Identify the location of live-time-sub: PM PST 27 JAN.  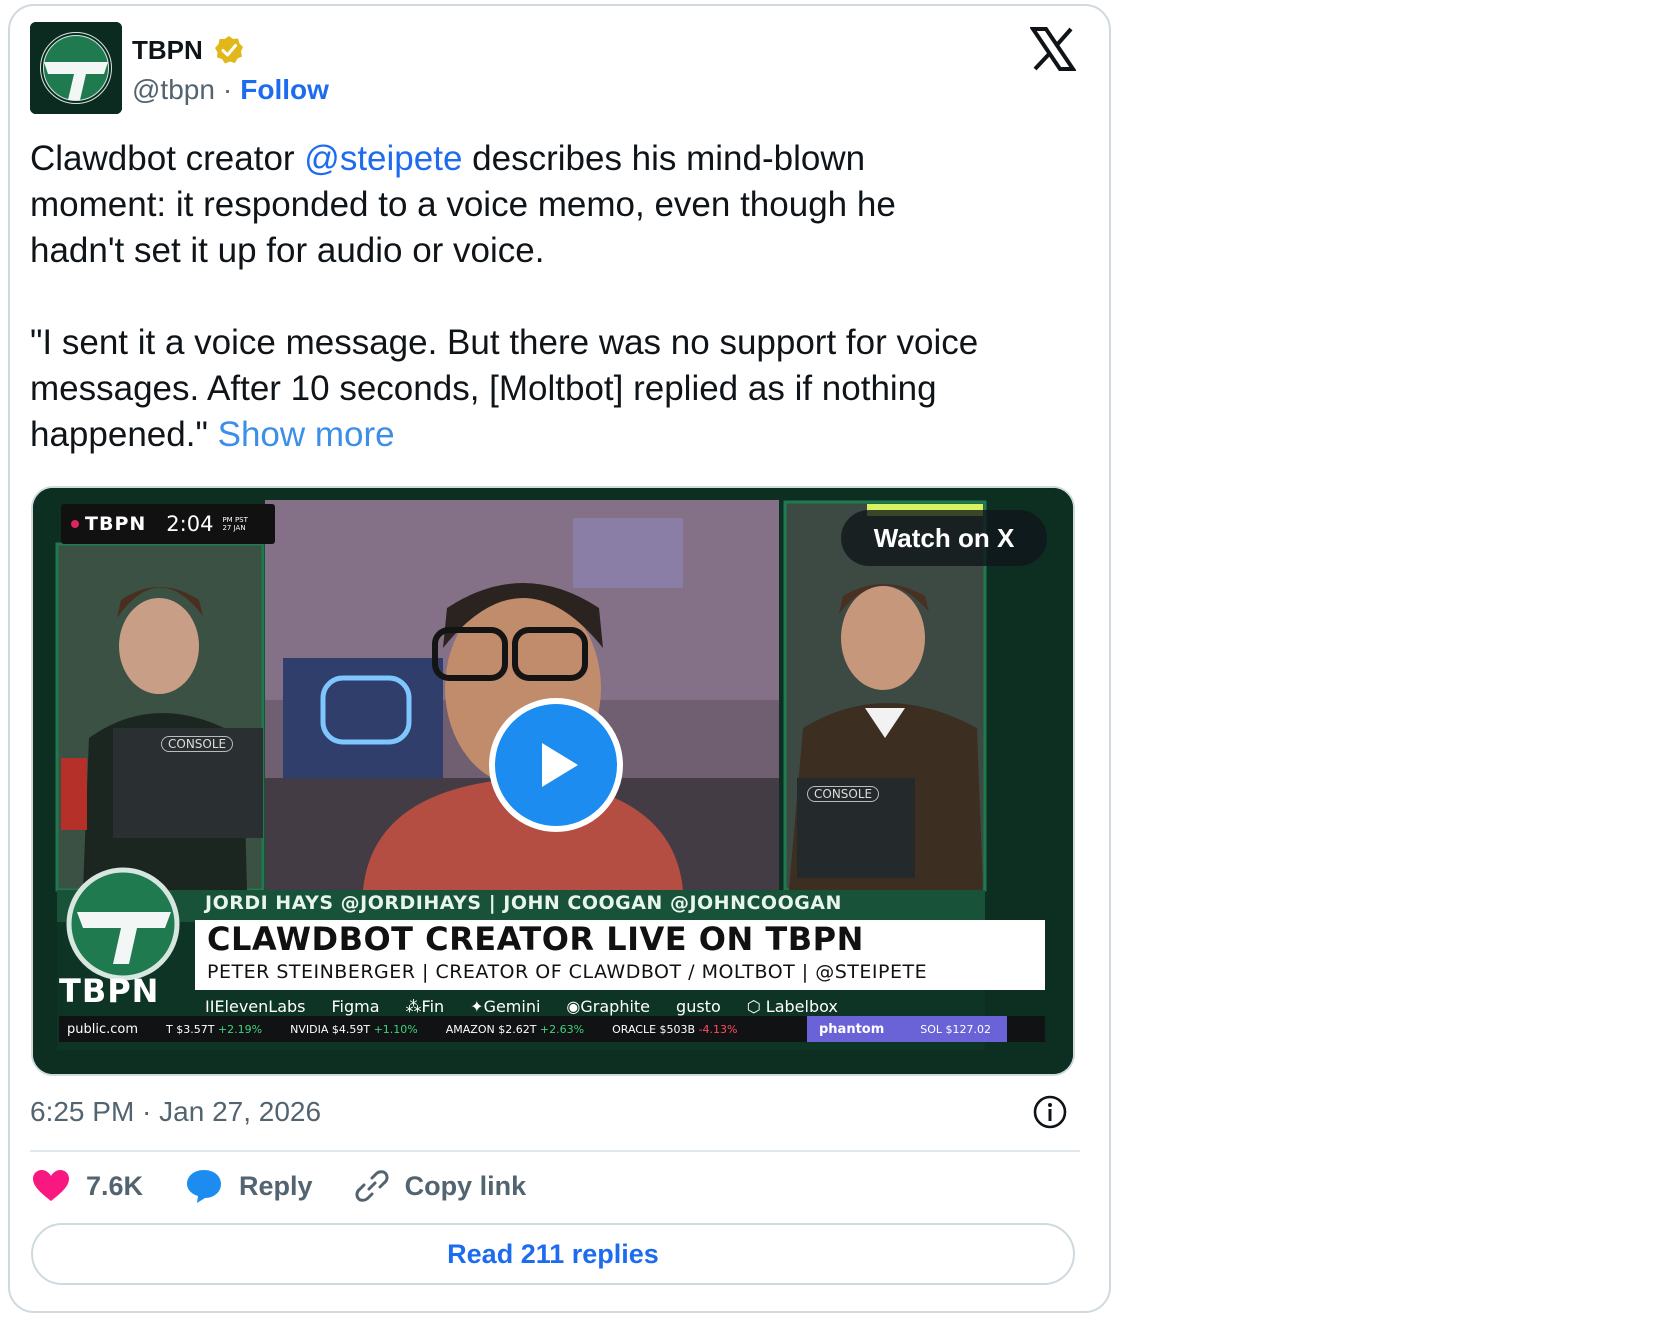
(234, 524).